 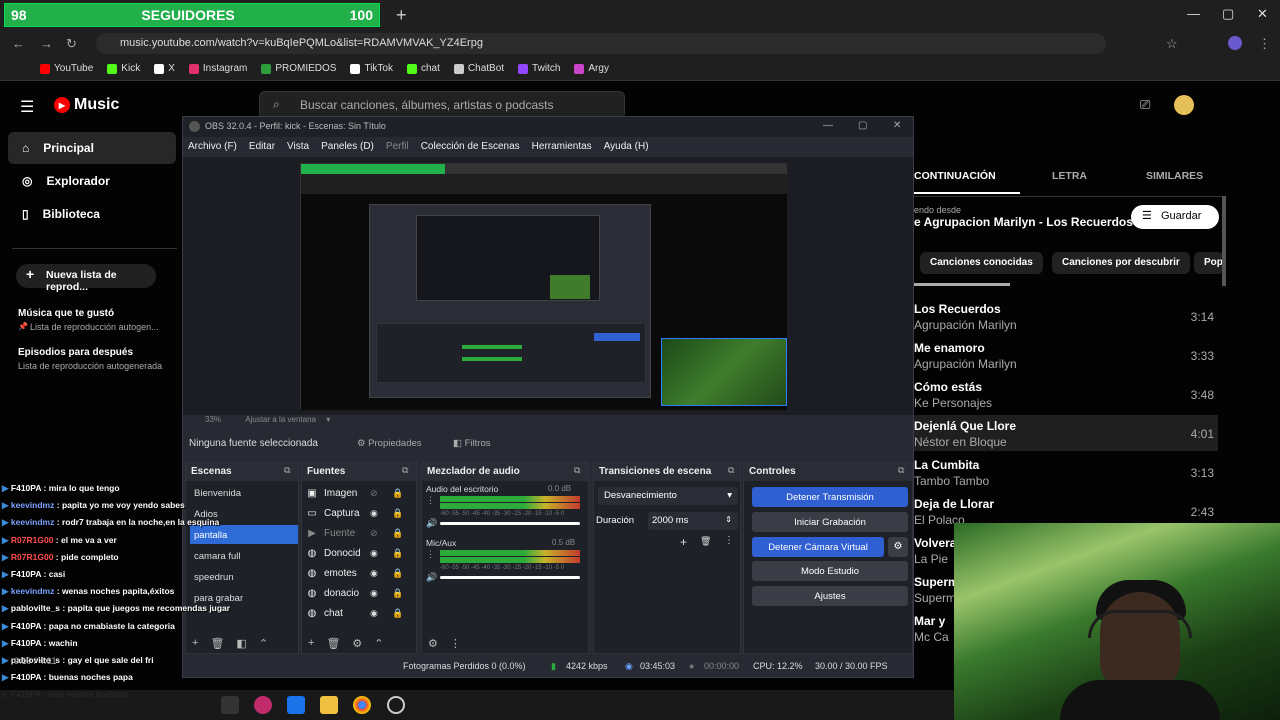 I want to click on sidebar-item-principal: ⌂ Principal, so click(x=98, y=148).